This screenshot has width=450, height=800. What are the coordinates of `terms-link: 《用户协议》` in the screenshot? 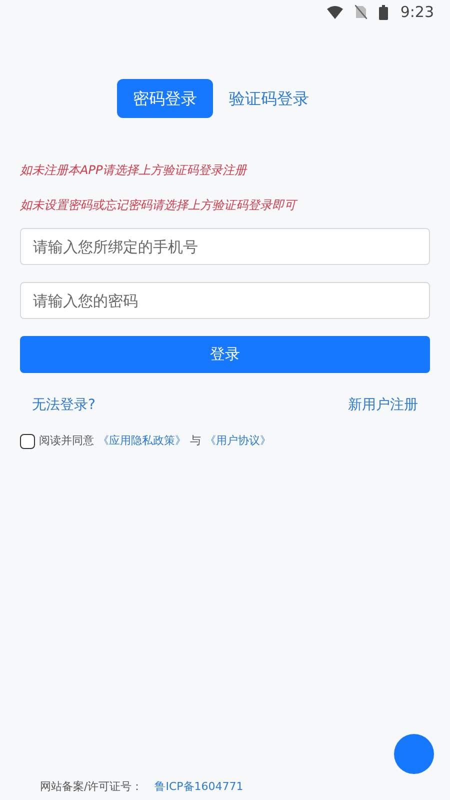 It's located at (238, 441).